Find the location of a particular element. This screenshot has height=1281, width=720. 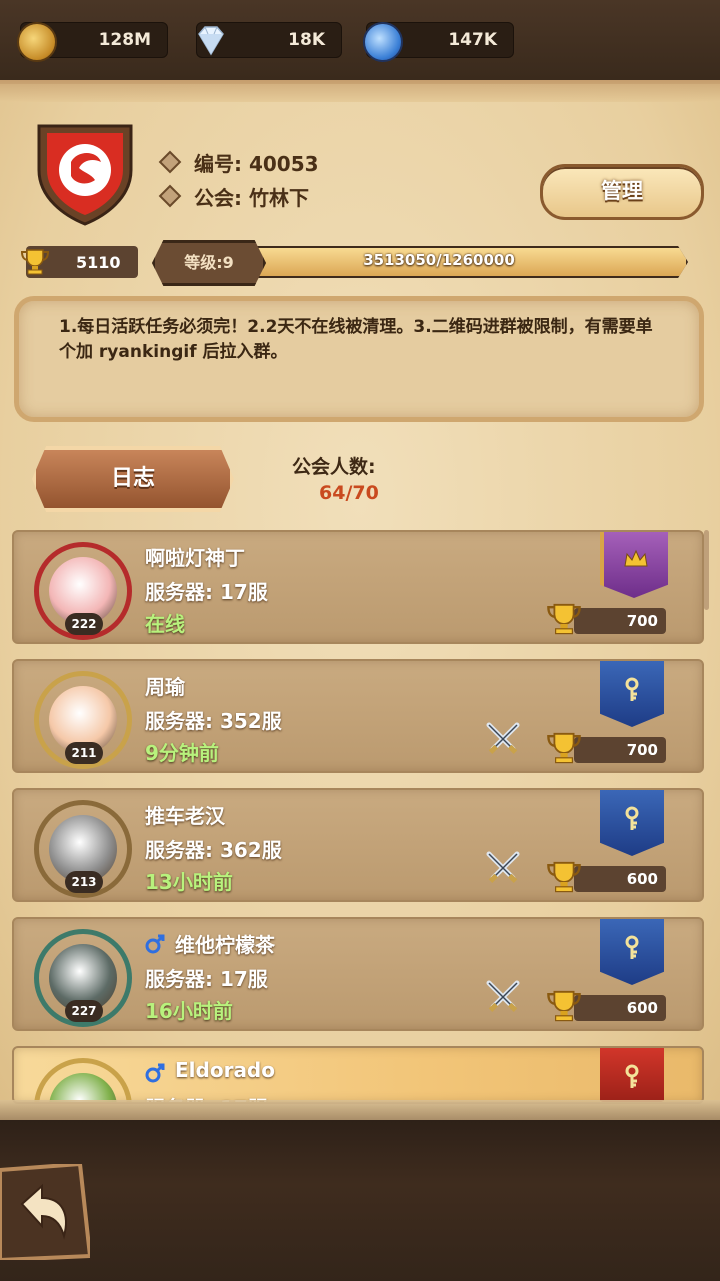

manage-button: 管理 is located at coordinates (622, 192).